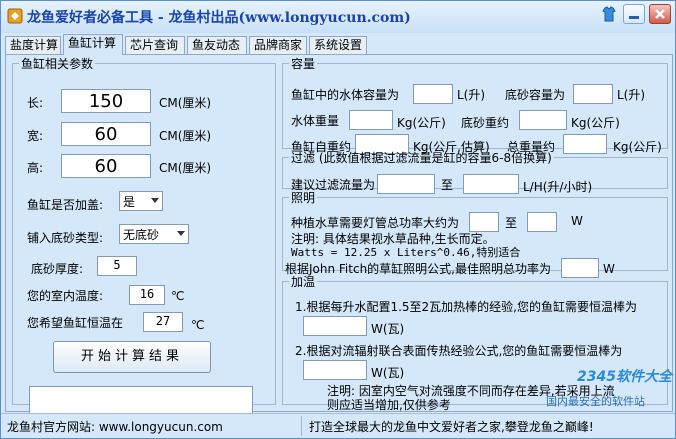 The width and height of the screenshot is (676, 439). I want to click on tab-fish-news: 鱼友动态, so click(217, 45).